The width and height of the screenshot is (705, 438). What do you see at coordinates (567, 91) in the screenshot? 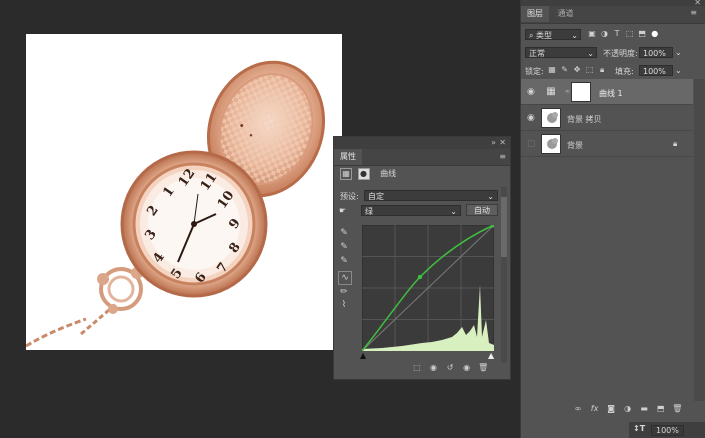
I see `link-icon: ∞` at bounding box center [567, 91].